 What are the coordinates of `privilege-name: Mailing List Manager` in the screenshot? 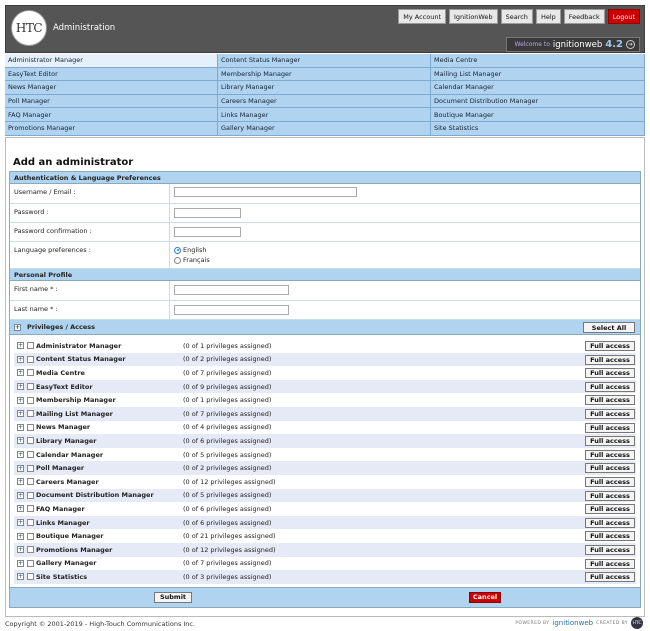 It's located at (74, 413).